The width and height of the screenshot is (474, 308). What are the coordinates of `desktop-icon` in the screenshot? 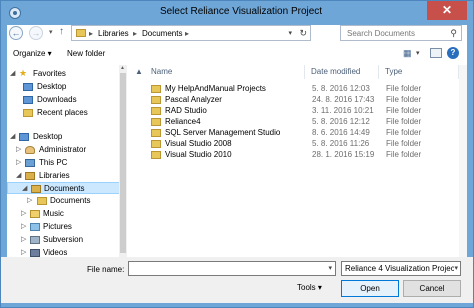 It's located at (28, 87).